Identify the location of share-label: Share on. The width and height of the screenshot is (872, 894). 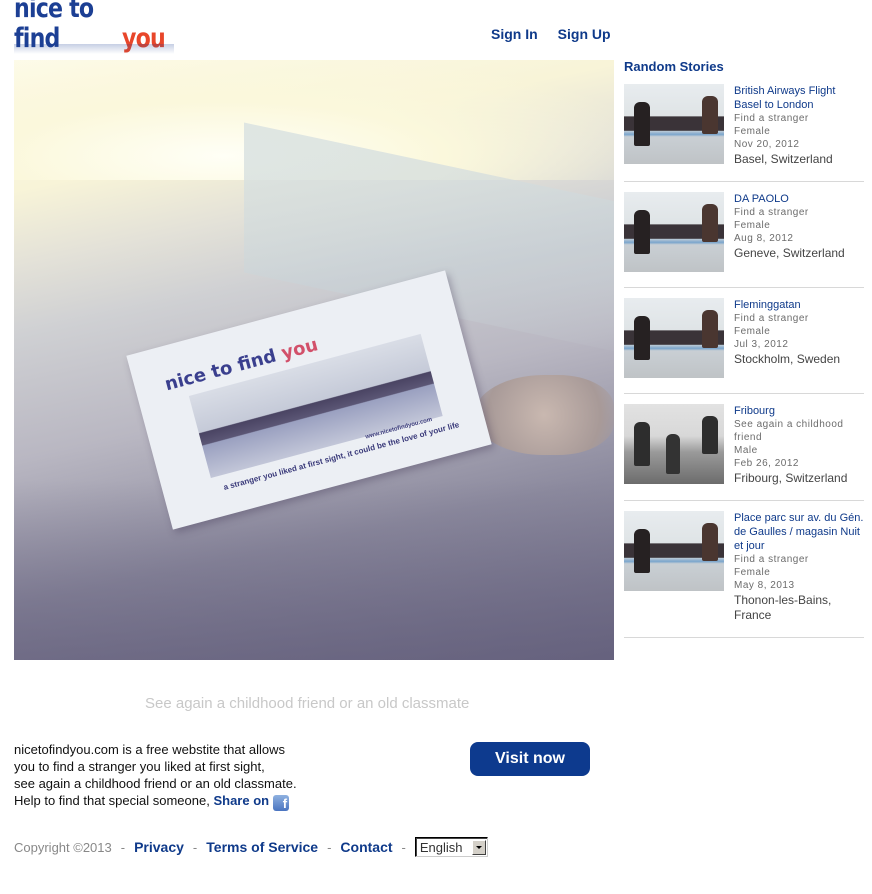
(241, 800).